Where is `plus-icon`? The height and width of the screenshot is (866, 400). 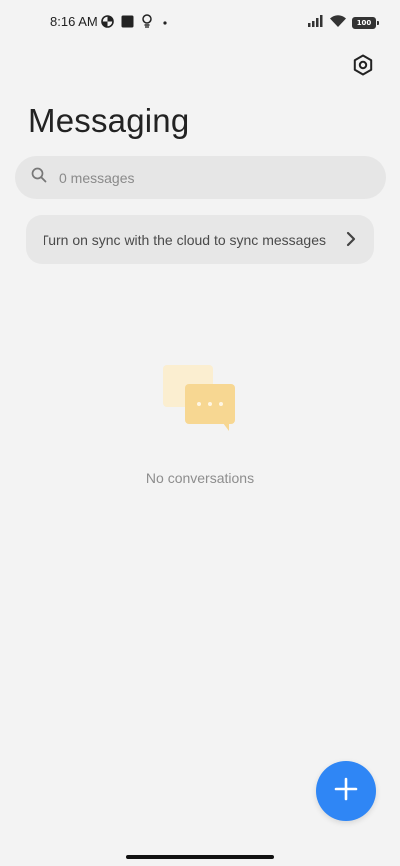
plus-icon is located at coordinates (346, 791).